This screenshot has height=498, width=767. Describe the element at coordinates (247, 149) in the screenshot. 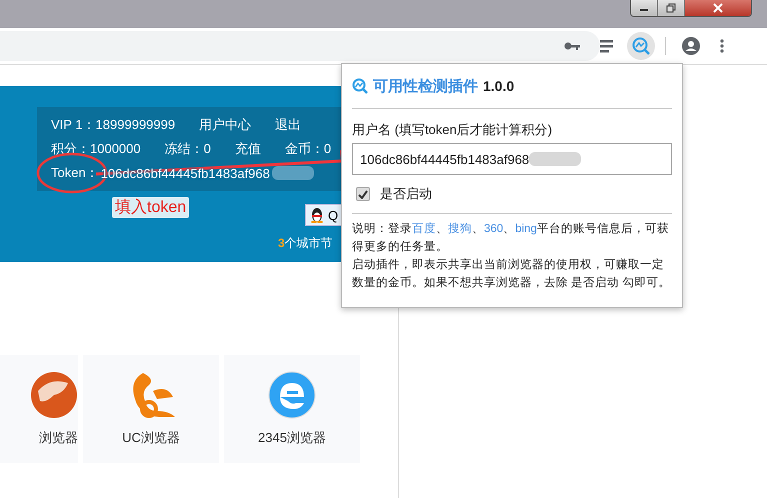

I see `balance-text: 充值` at that location.